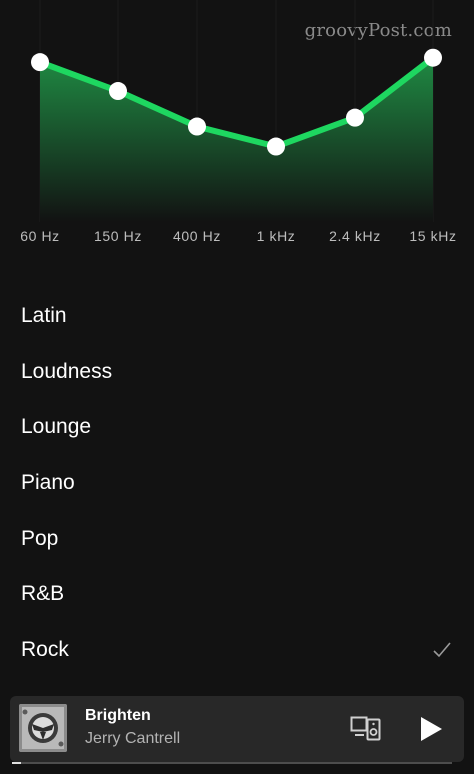 The image size is (474, 774). What do you see at coordinates (56, 427) in the screenshot?
I see `preset-label: Lounge` at bounding box center [56, 427].